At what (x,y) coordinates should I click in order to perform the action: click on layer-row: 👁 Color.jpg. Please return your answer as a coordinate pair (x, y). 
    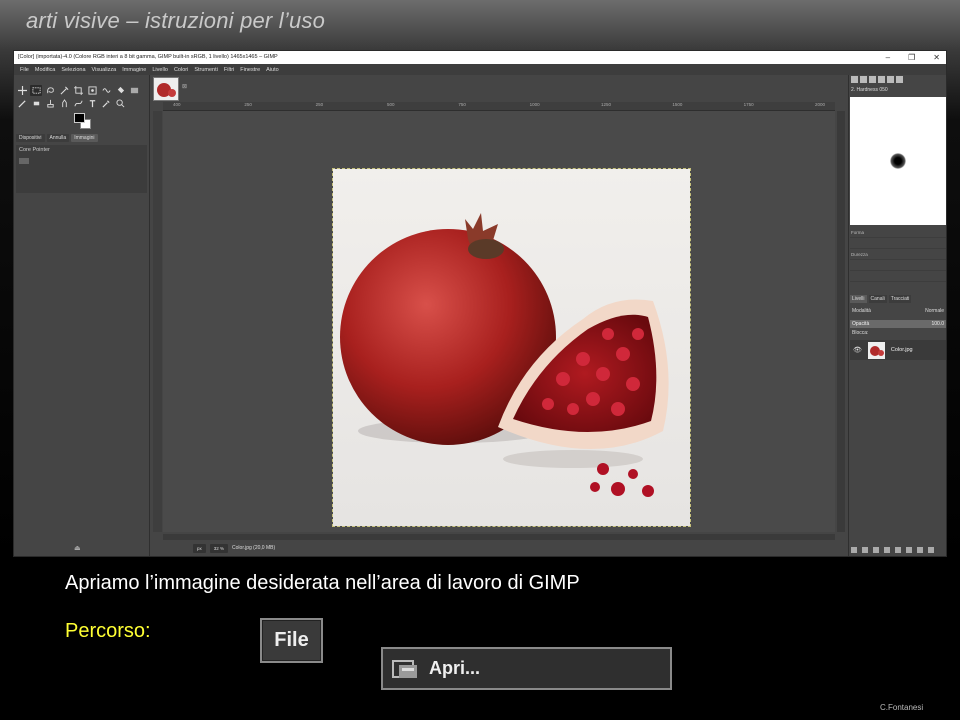
    Looking at the image, I should click on (898, 350).